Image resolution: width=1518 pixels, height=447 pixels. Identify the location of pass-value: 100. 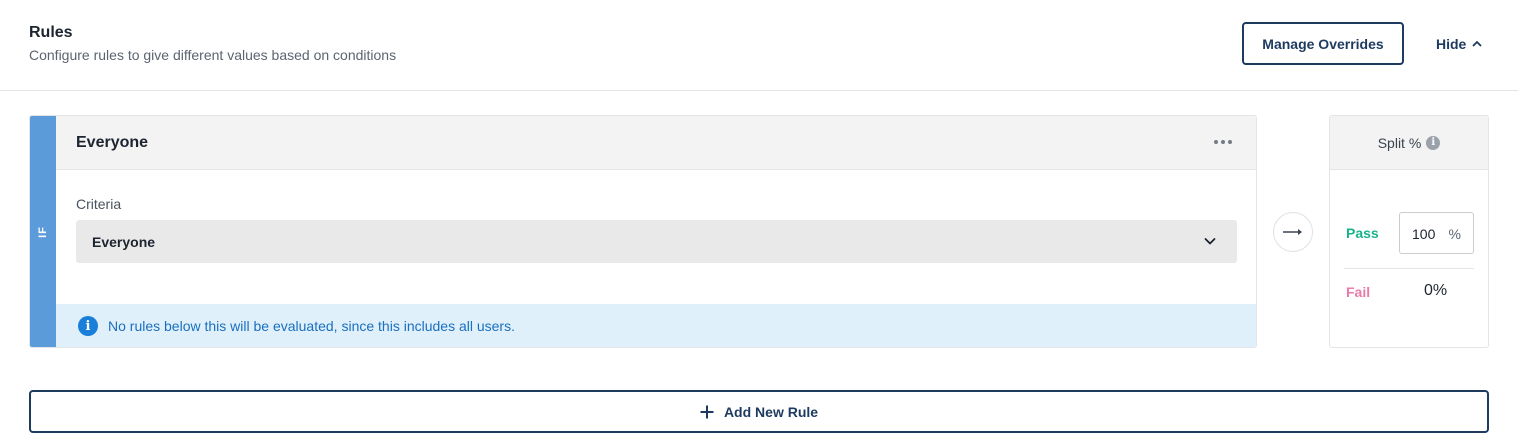
(1424, 234).